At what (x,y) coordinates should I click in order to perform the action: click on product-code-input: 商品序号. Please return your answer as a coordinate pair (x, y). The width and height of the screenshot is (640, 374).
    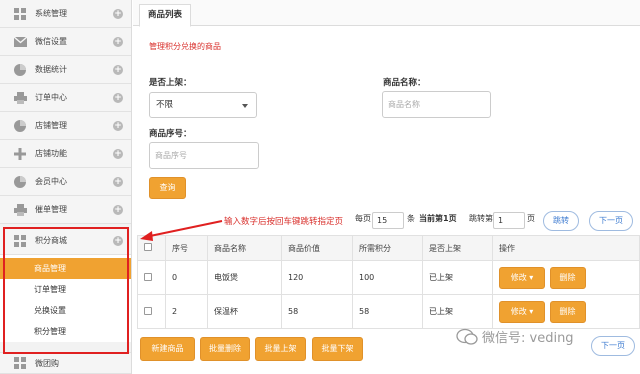
    Looking at the image, I should click on (204, 155).